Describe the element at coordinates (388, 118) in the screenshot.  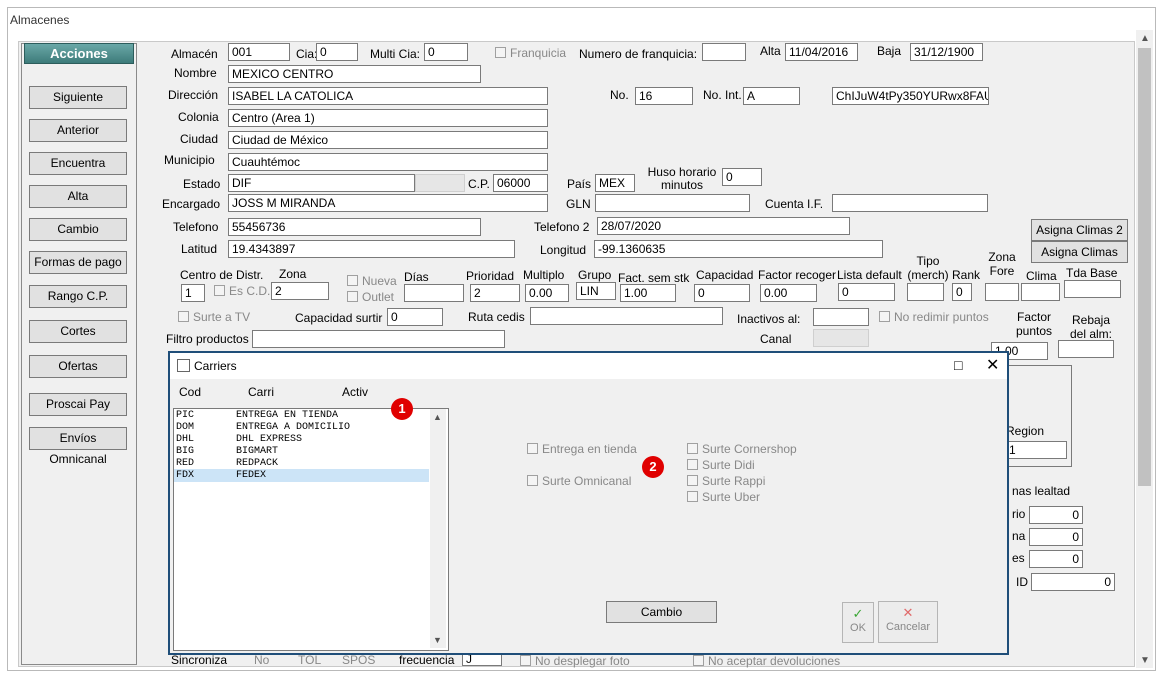
I see `colonia-input: Centro (Area 1)` at that location.